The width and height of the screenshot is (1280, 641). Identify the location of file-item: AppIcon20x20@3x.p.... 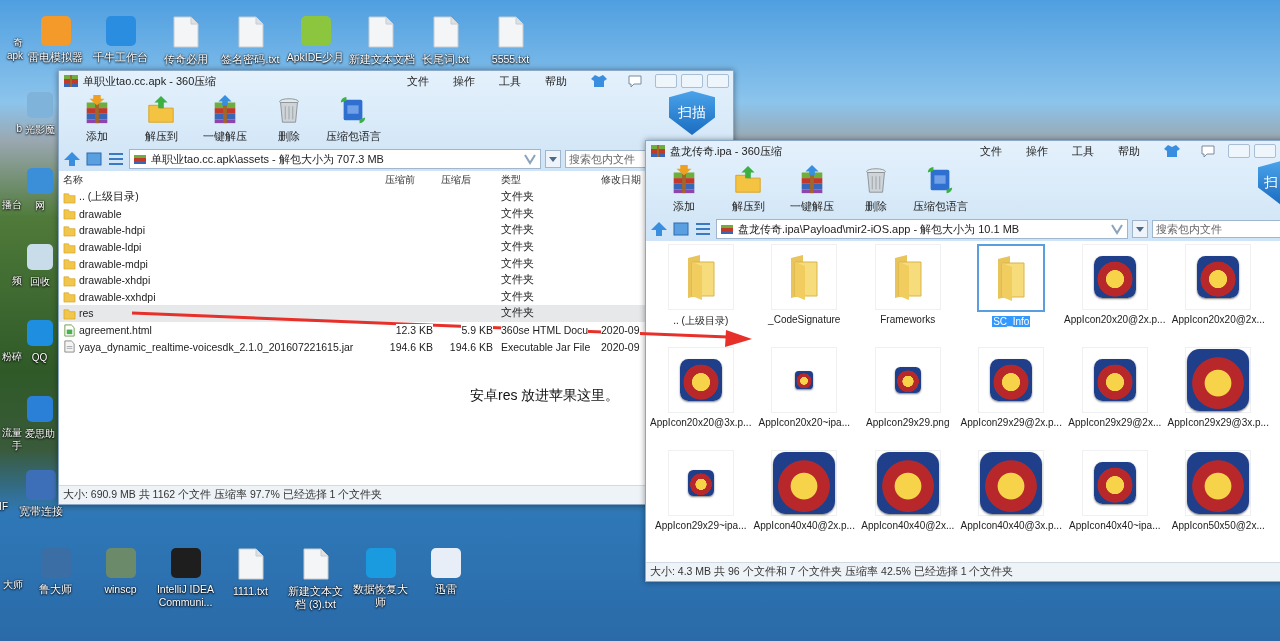
(701, 398).